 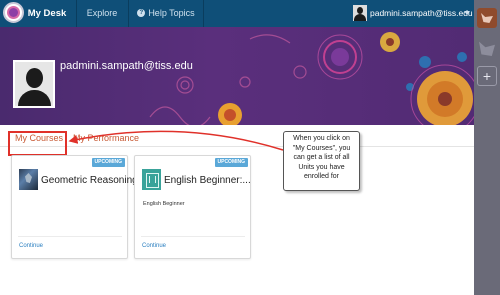 What do you see at coordinates (487, 76) in the screenshot?
I see `add-app-icon: +` at bounding box center [487, 76].